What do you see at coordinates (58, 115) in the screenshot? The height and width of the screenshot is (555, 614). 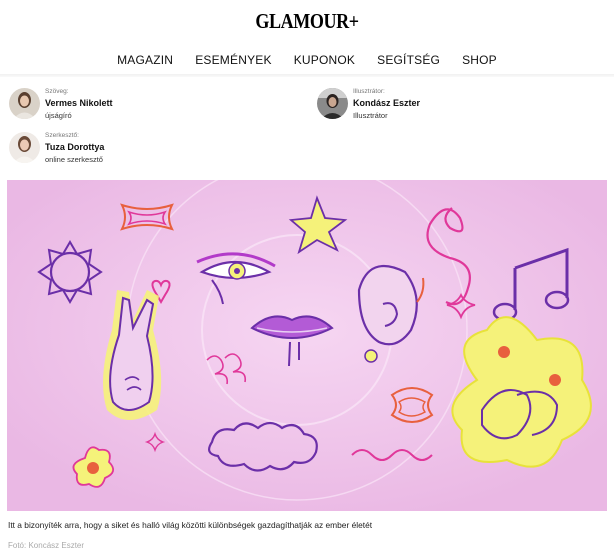 I see `author-title: újságíró` at bounding box center [58, 115].